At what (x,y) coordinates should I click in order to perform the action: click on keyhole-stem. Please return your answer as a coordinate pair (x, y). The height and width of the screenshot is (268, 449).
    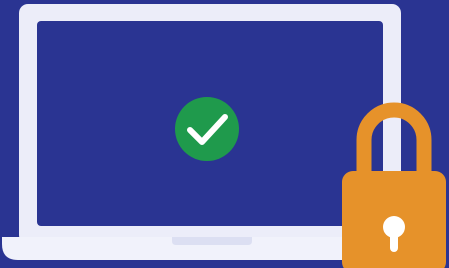
    Looking at the image, I should click on (394, 240).